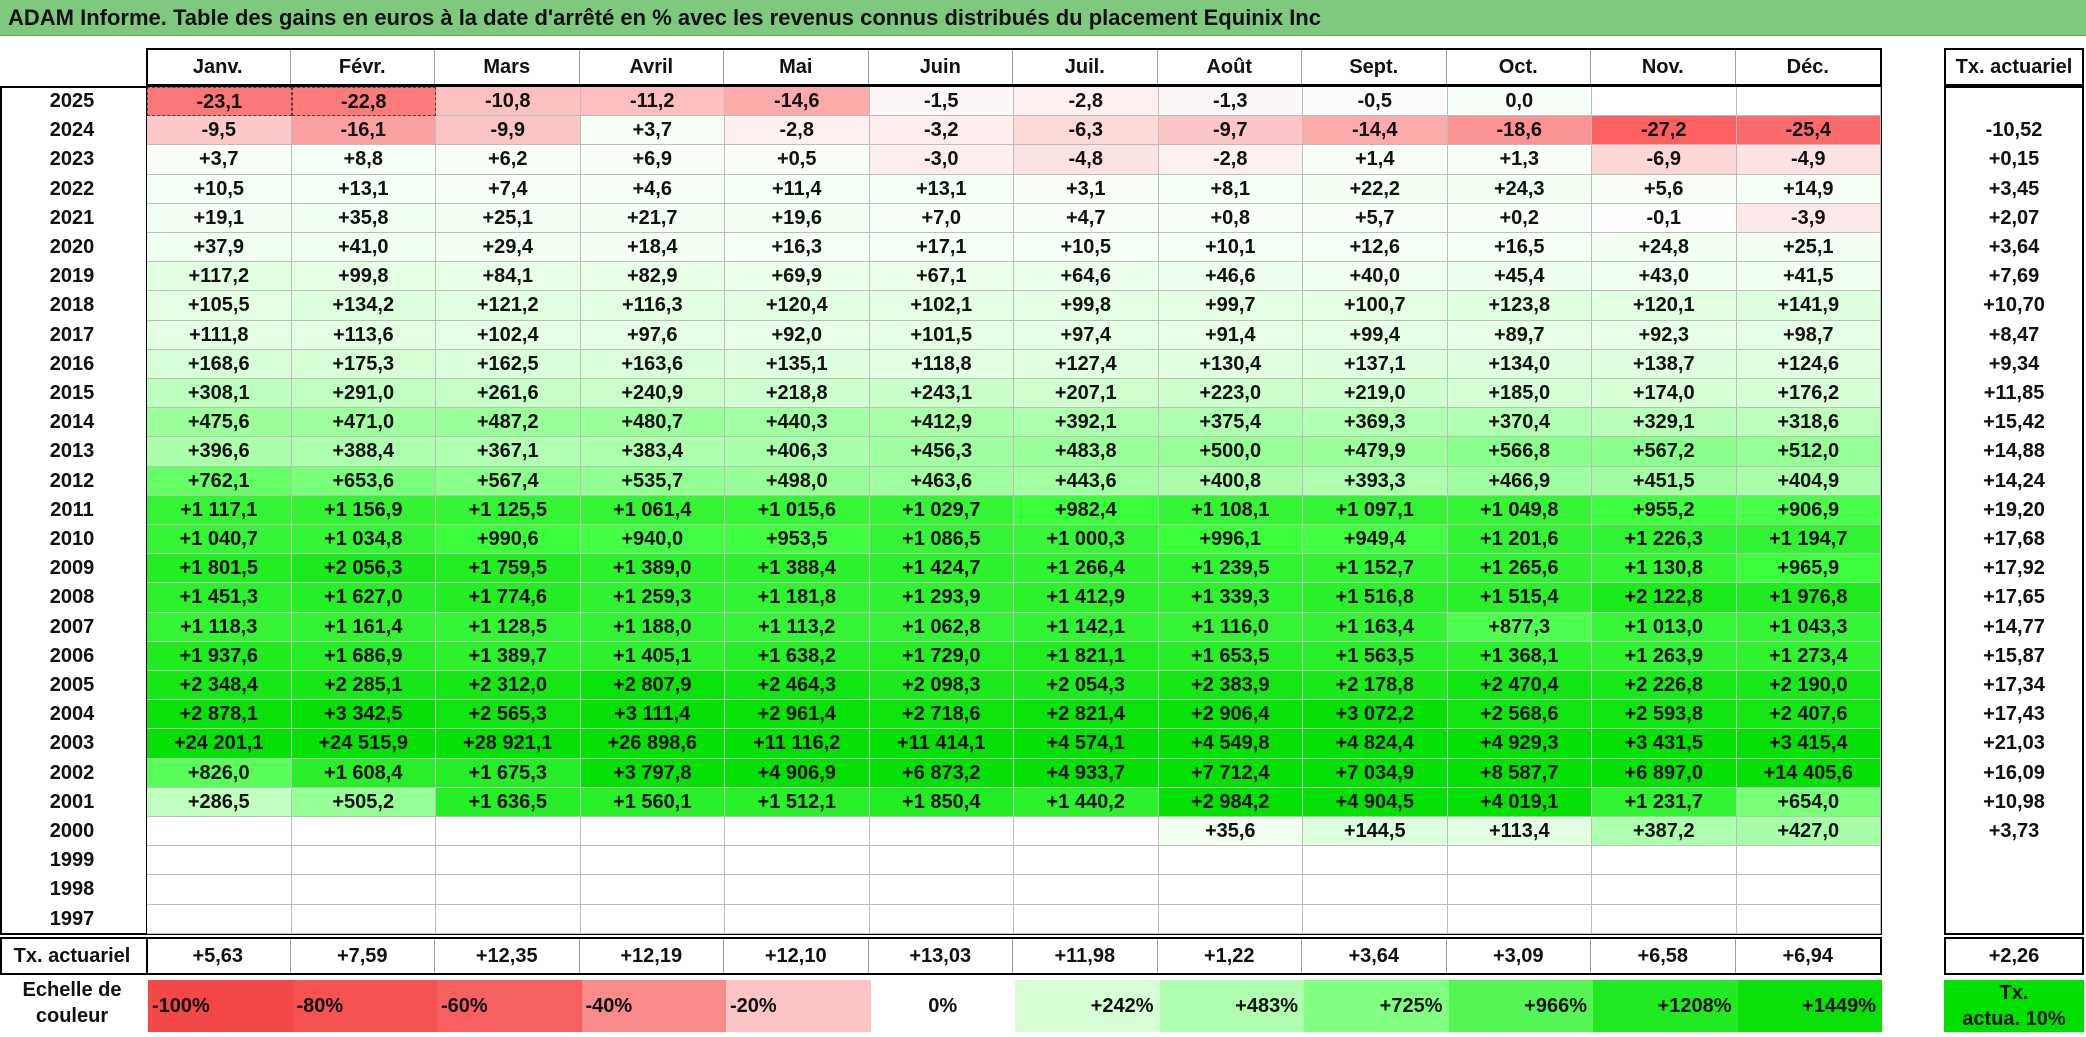 This screenshot has width=2086, height=1037. I want to click on table-cell: +218,8, so click(797, 394).